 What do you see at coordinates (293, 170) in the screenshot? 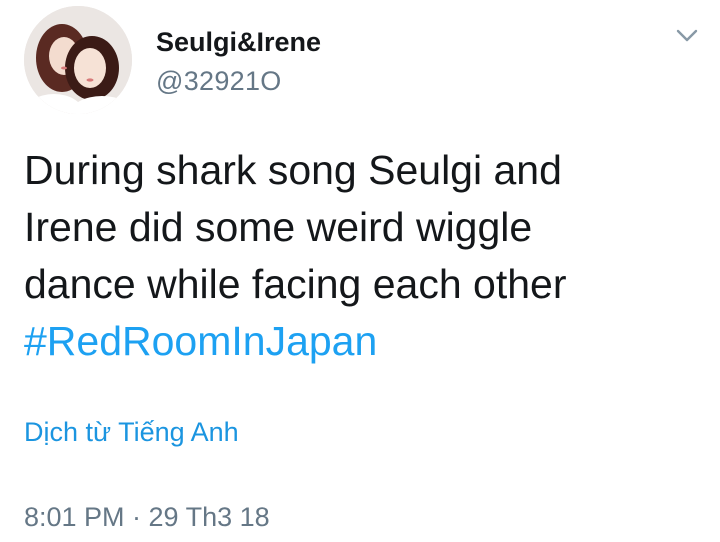
I see `tweet-text-line: During shark song Seulgi and` at bounding box center [293, 170].